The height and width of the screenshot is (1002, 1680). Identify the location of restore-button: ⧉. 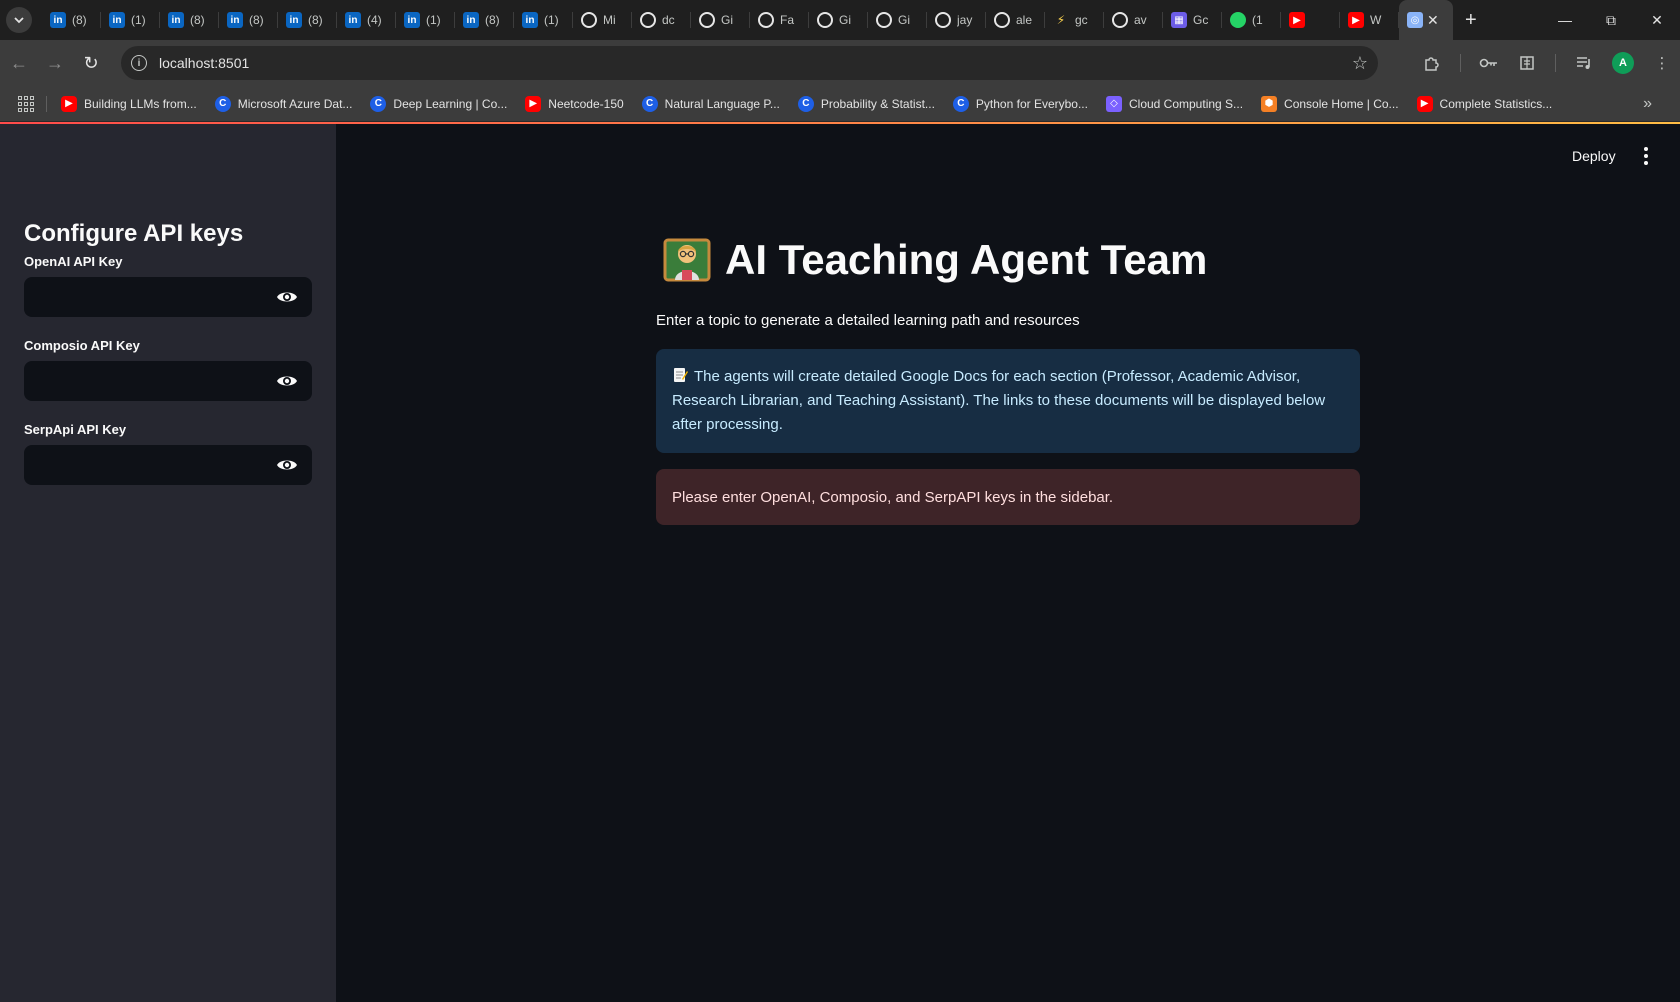
(1611, 20).